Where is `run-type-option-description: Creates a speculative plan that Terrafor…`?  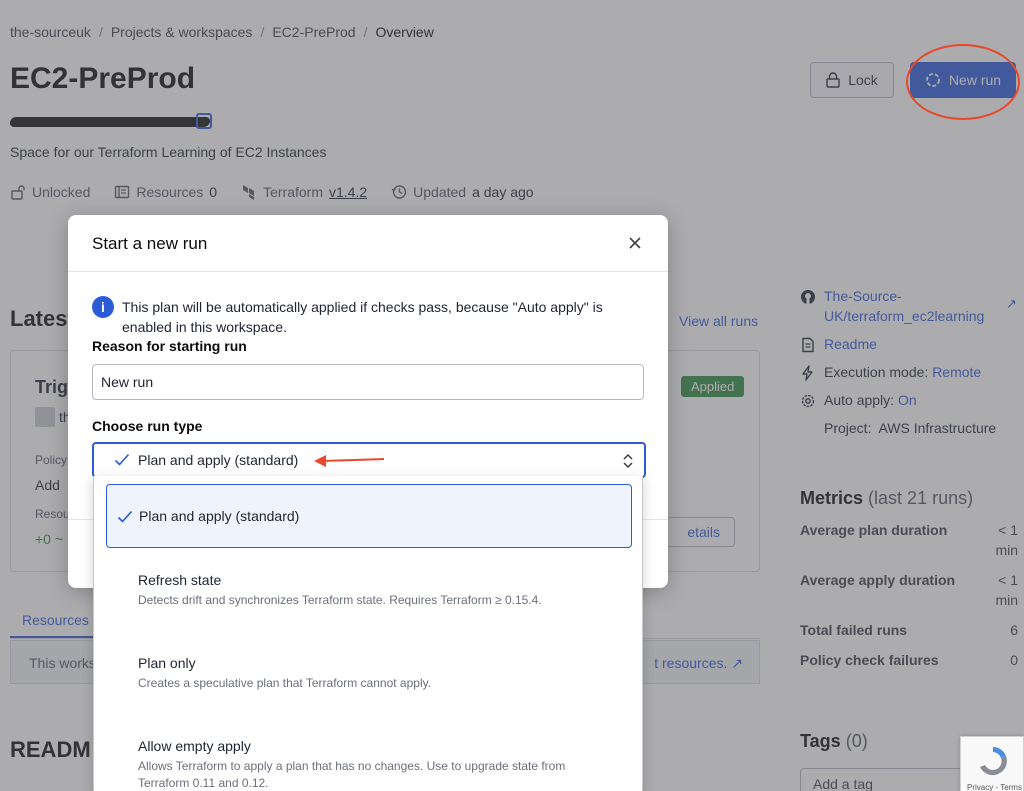
run-type-option-description: Creates a speculative plan that Terrafor… is located at coordinates (285, 683).